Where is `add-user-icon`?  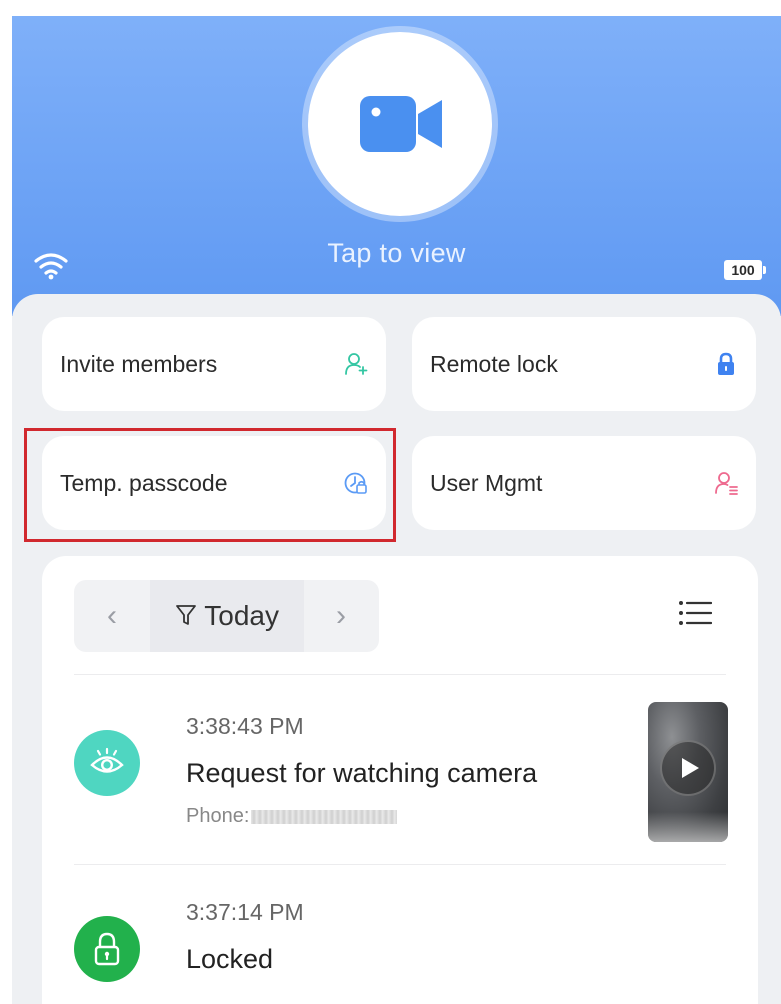
add-user-icon is located at coordinates (356, 364).